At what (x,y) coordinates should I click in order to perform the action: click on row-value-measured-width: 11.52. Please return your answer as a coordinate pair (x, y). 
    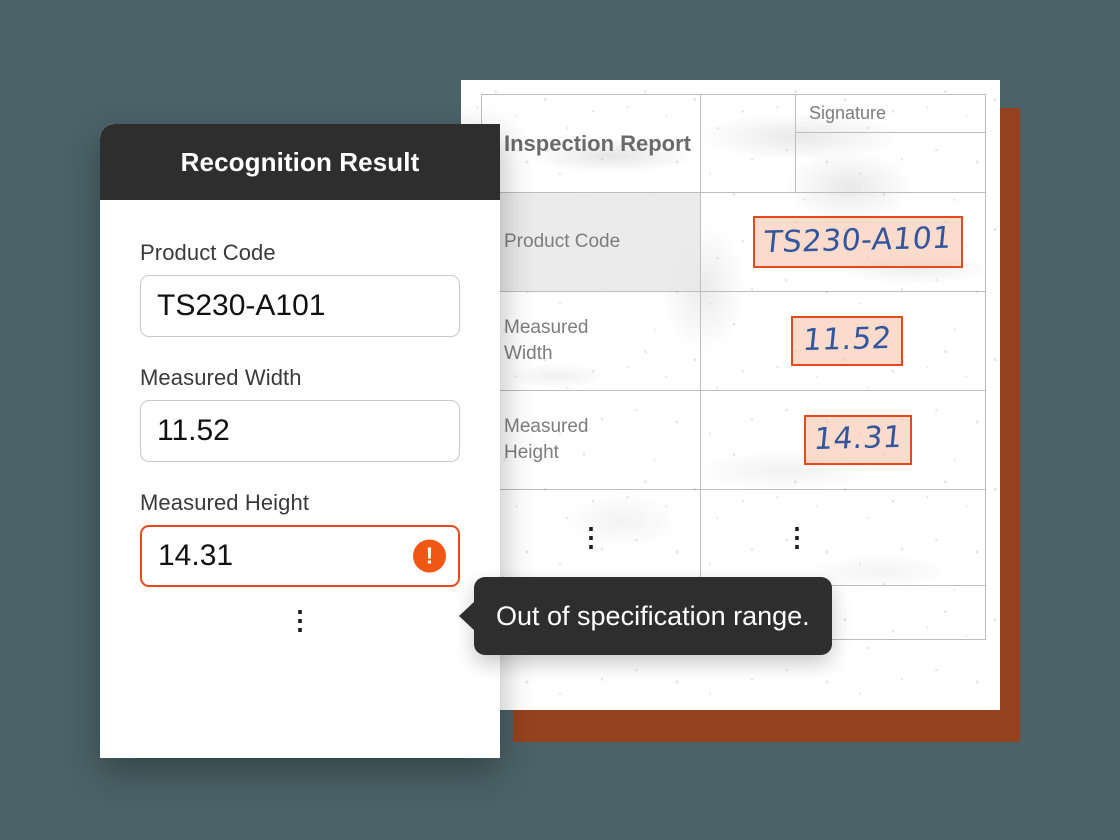
    Looking at the image, I should click on (843, 341).